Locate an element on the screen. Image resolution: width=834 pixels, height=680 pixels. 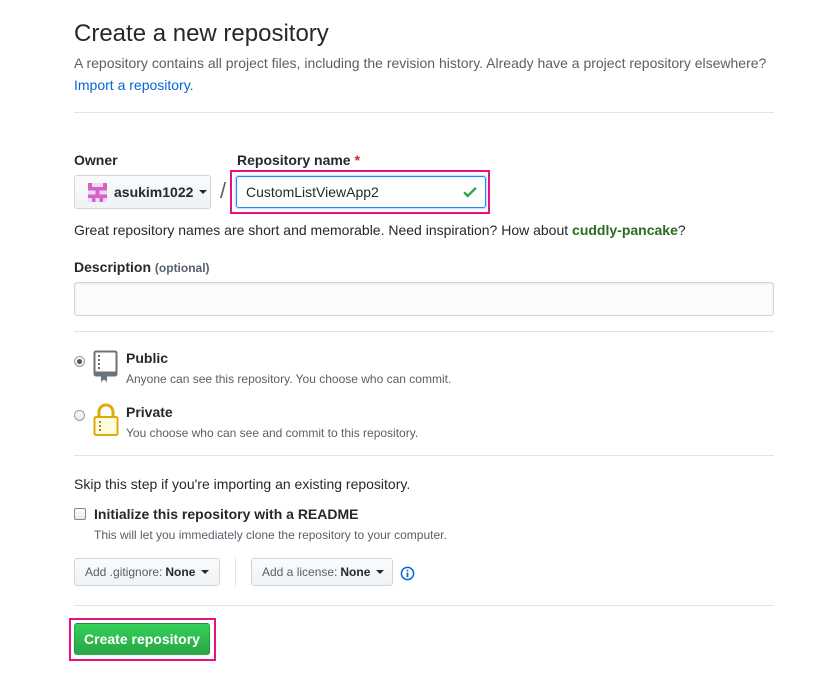
info-icon is located at coordinates (407, 573).